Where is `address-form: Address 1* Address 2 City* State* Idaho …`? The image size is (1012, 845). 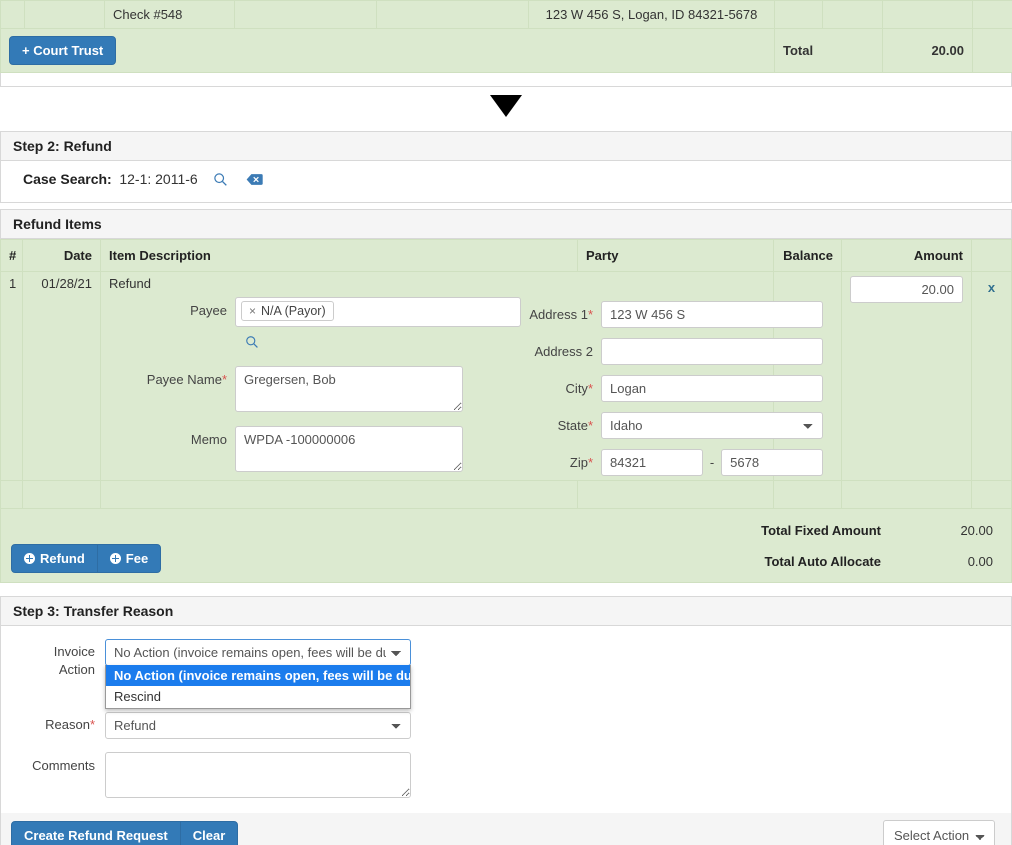 address-form: Address 1* Address 2 City* State* Idaho … is located at coordinates (657, 388).